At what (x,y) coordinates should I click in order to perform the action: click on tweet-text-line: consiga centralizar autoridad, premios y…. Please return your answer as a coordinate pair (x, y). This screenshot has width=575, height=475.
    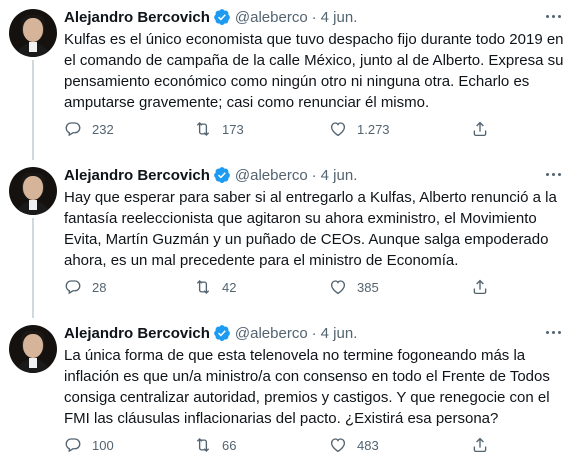
    Looking at the image, I should click on (307, 397).